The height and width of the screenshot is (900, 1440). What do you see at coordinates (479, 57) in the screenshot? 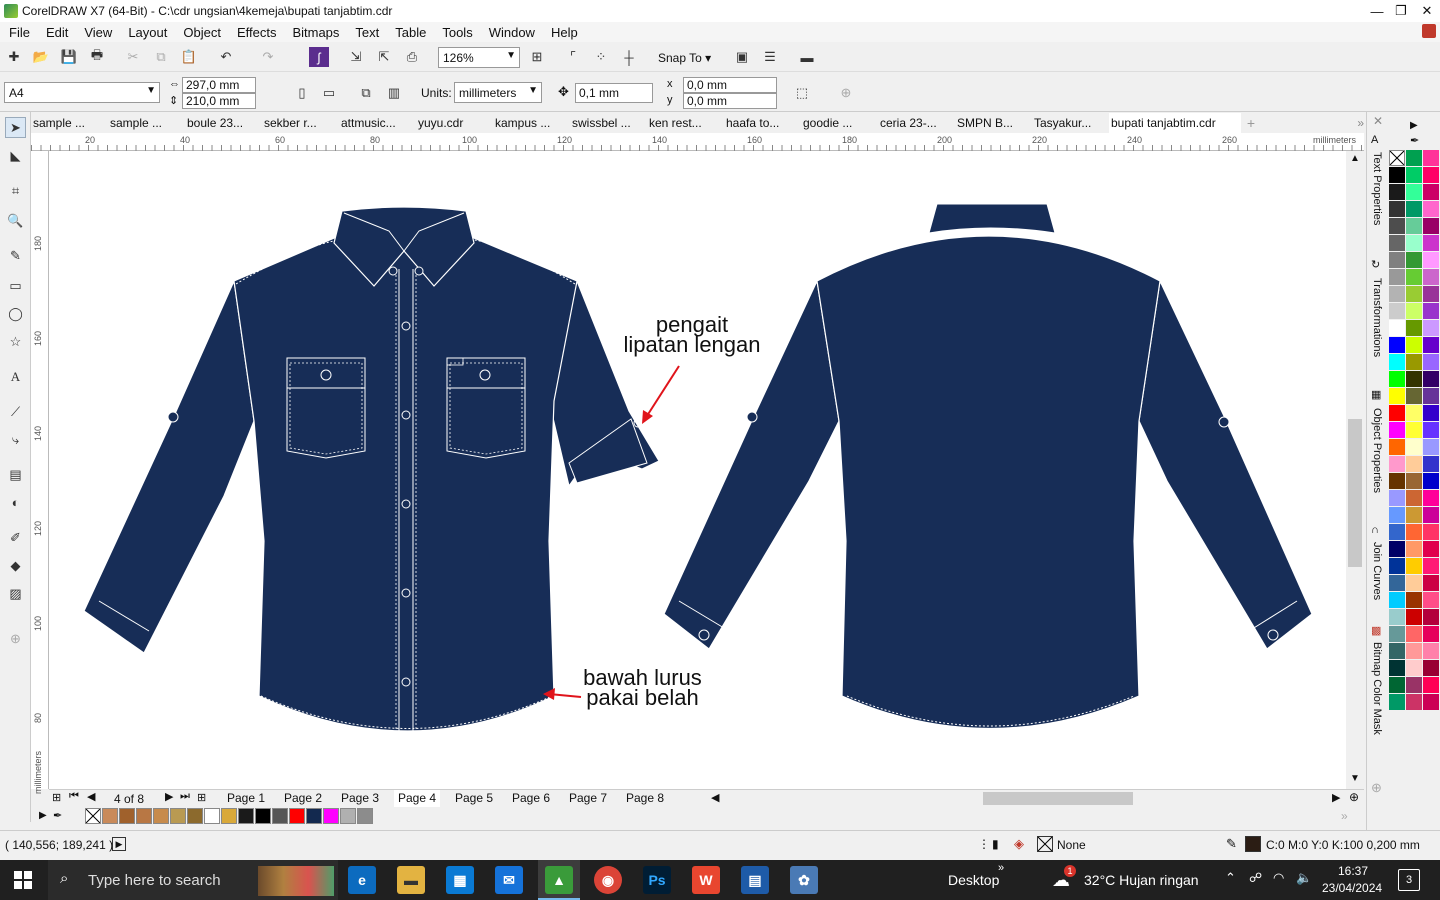
I see `zoom-combo: 126% ▼` at bounding box center [479, 57].